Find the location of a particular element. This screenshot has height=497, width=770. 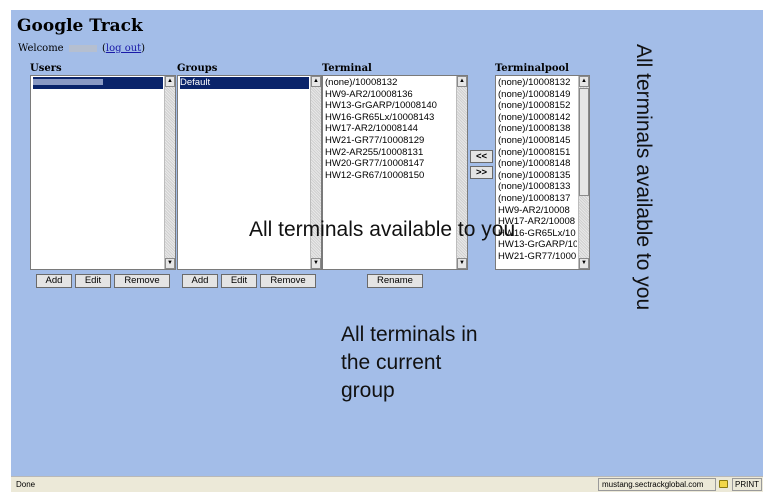

terminal-item: HW16-GR65Lx/10008143 is located at coordinates (390, 118).